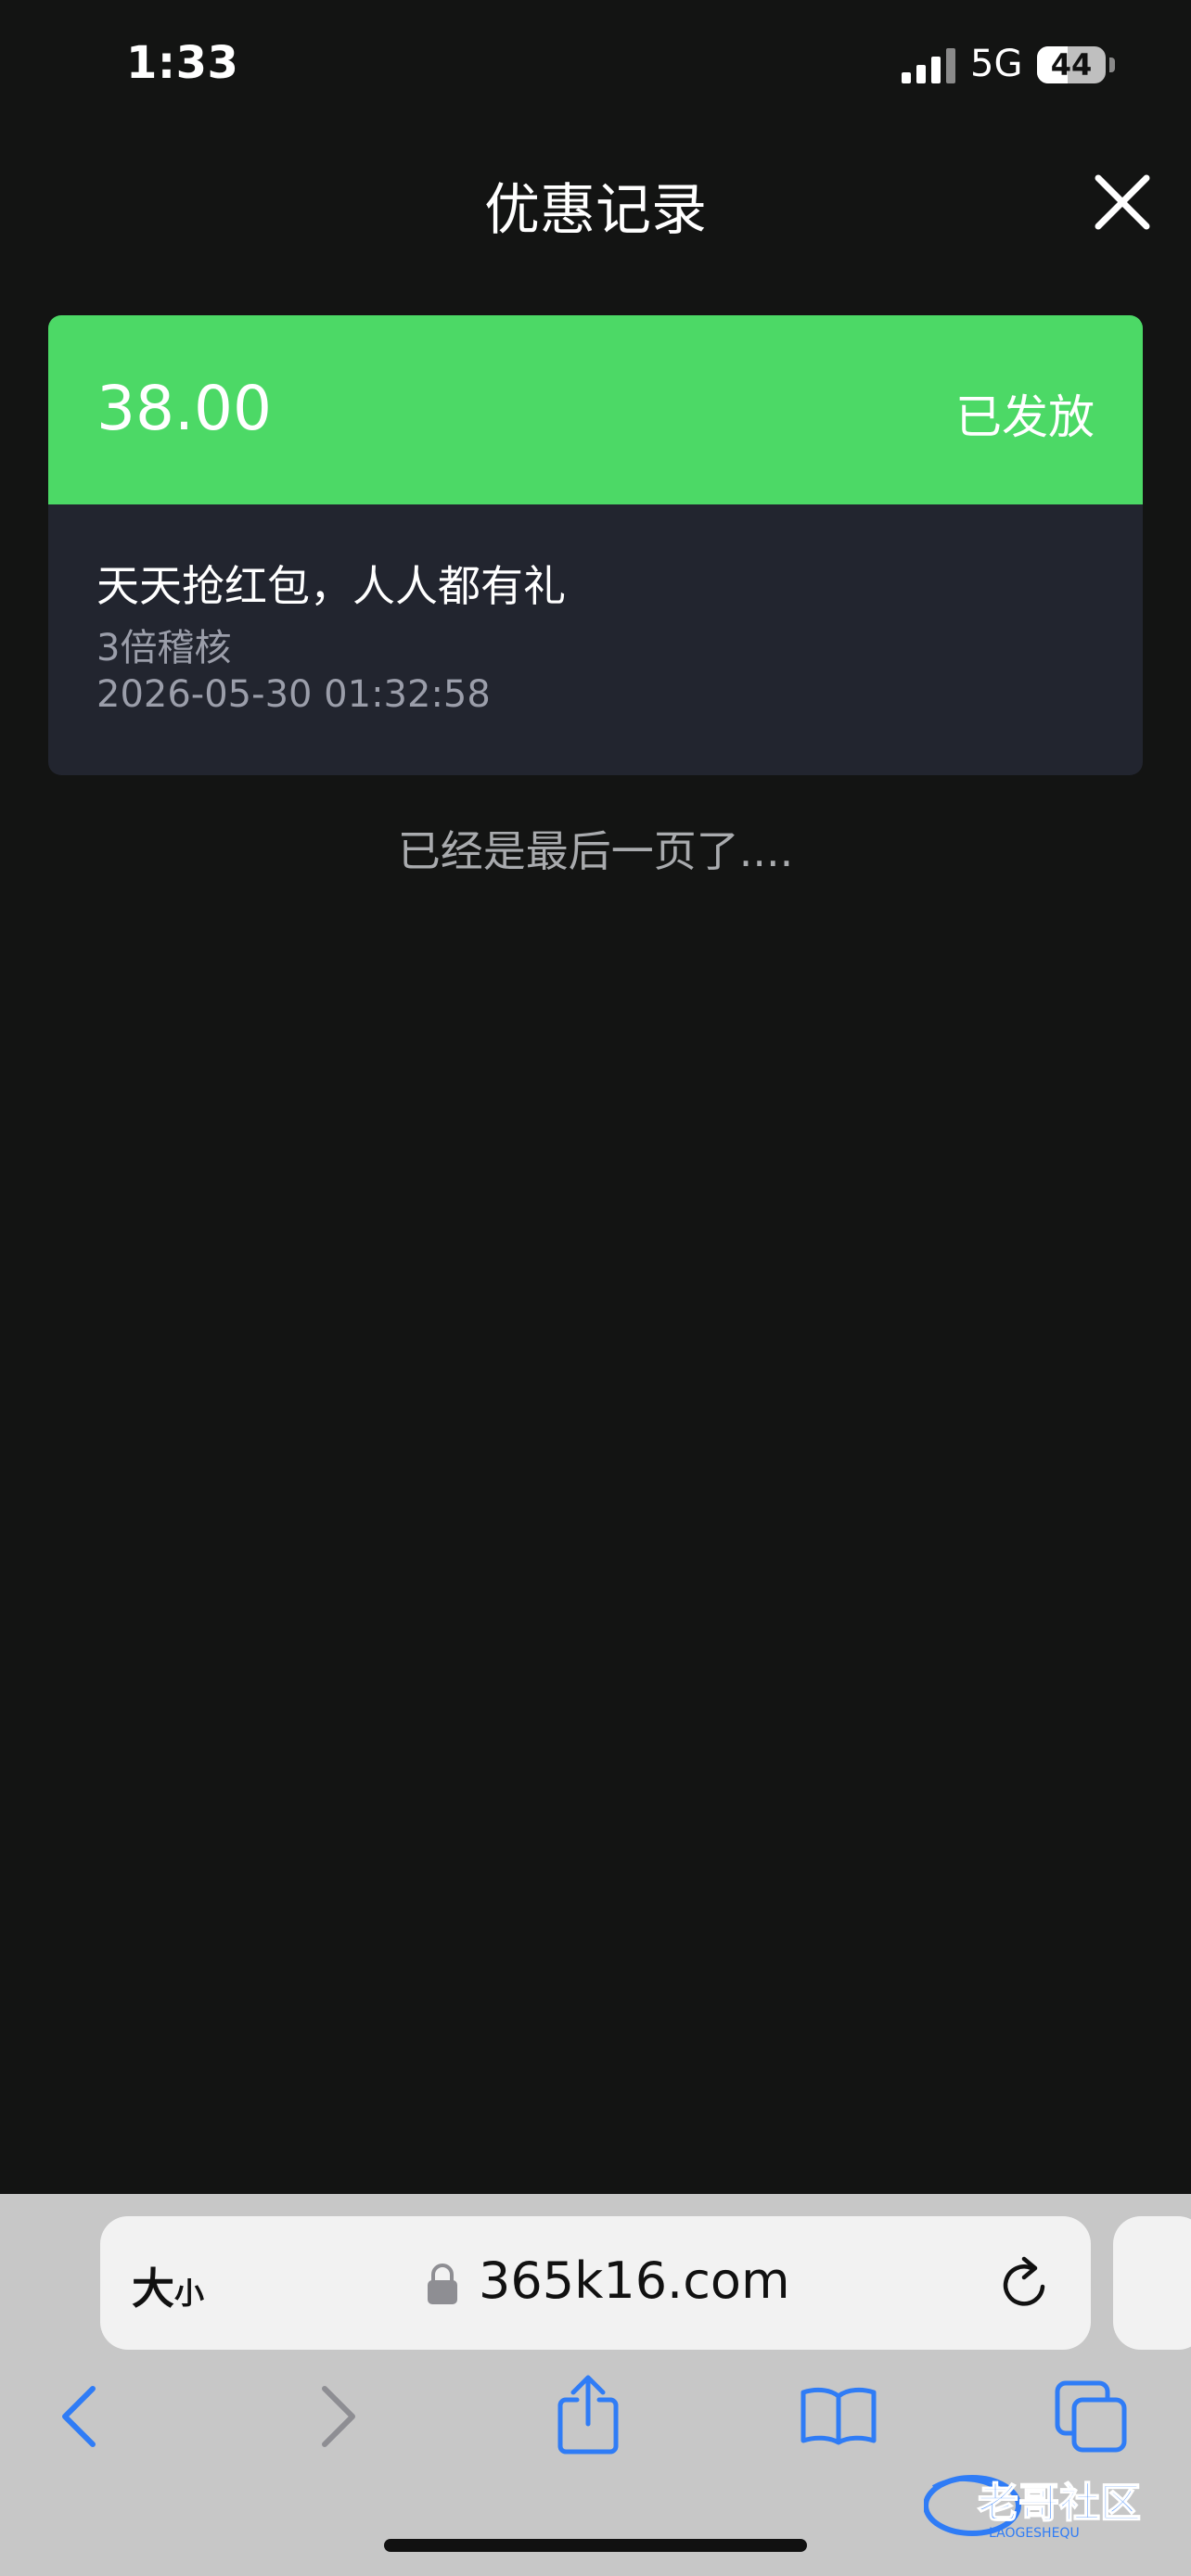 The height and width of the screenshot is (2576, 1191). Describe the element at coordinates (293, 695) in the screenshot. I see `record-timestamp: 2026-05-30 01:32:58` at that location.